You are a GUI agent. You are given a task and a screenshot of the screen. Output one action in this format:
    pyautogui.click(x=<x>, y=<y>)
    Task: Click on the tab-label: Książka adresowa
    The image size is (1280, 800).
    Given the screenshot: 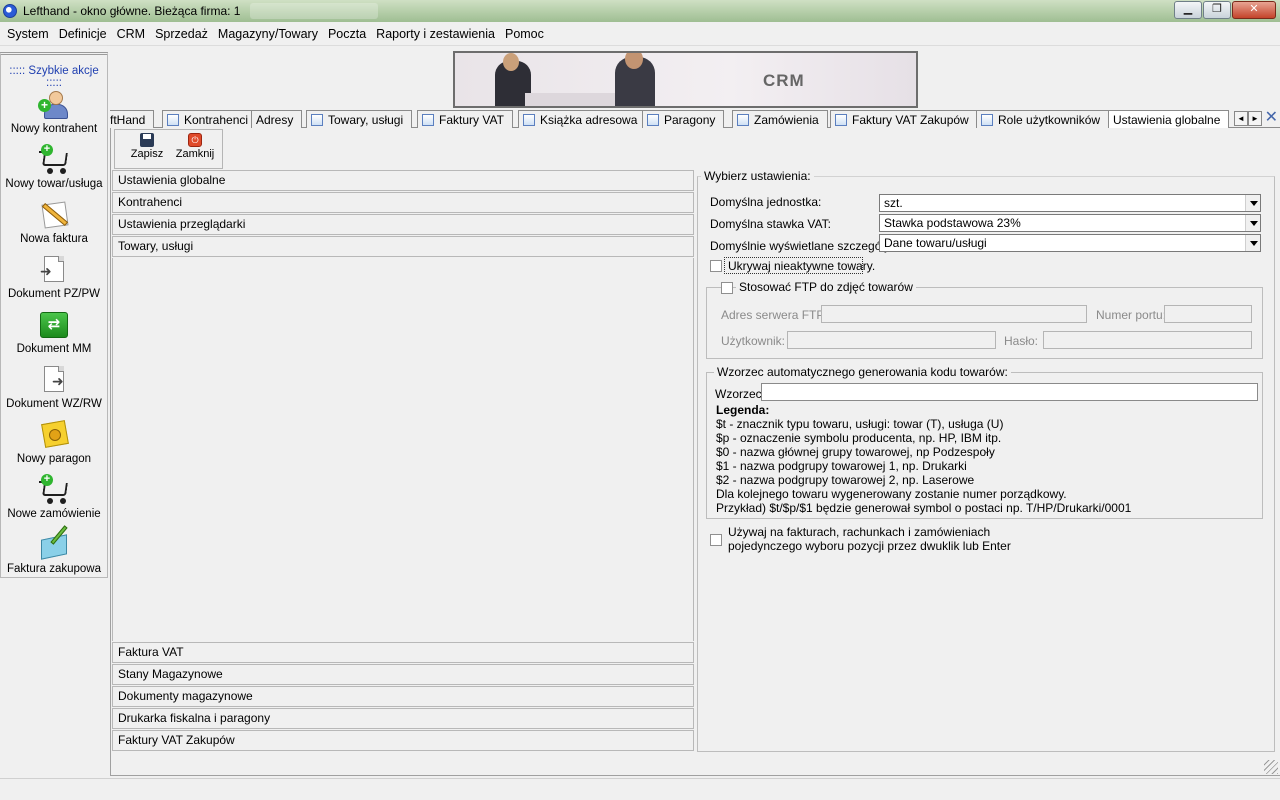 What is the action you would take?
    pyautogui.click(x=589, y=119)
    